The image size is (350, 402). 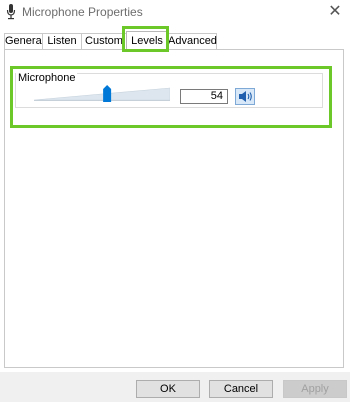 What do you see at coordinates (315, 389) in the screenshot?
I see `apply-button: Apply` at bounding box center [315, 389].